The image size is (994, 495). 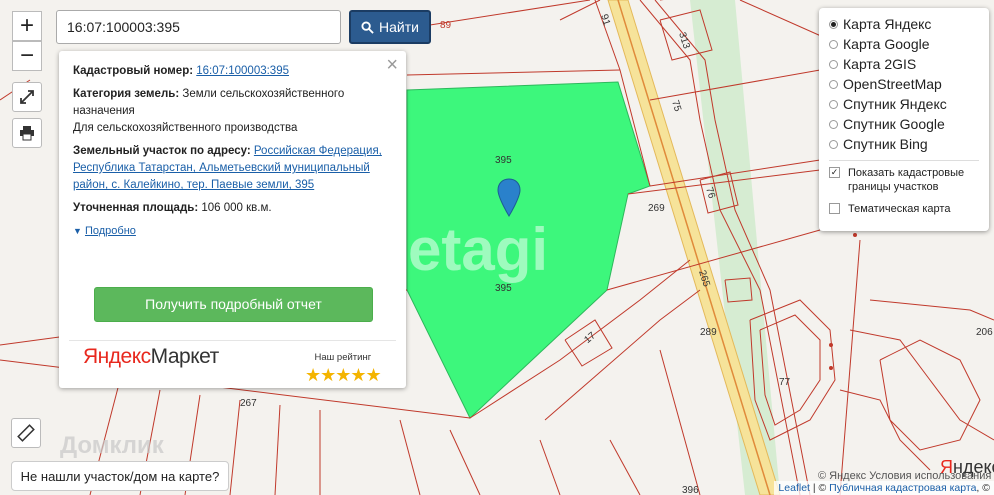 I want to click on layer-option: Спутник Bing, so click(x=904, y=144).